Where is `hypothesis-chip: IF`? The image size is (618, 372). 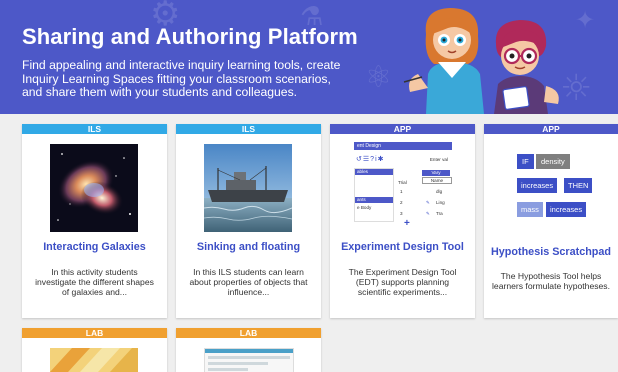
hypothesis-chip: IF is located at coordinates (525, 161).